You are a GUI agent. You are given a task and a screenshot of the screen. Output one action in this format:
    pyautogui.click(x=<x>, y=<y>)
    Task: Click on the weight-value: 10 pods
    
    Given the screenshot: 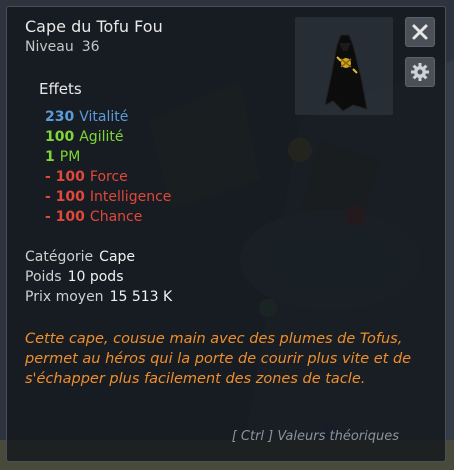 What is the action you would take?
    pyautogui.click(x=95, y=277)
    